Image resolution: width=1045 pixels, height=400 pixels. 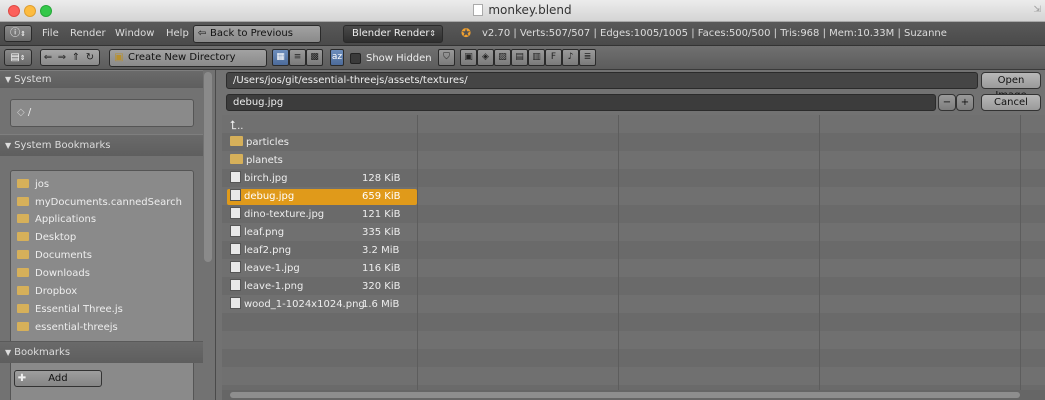 I want to click on file-row-leaf2: leaf2.png 3.2 MiB, so click(x=322, y=251).